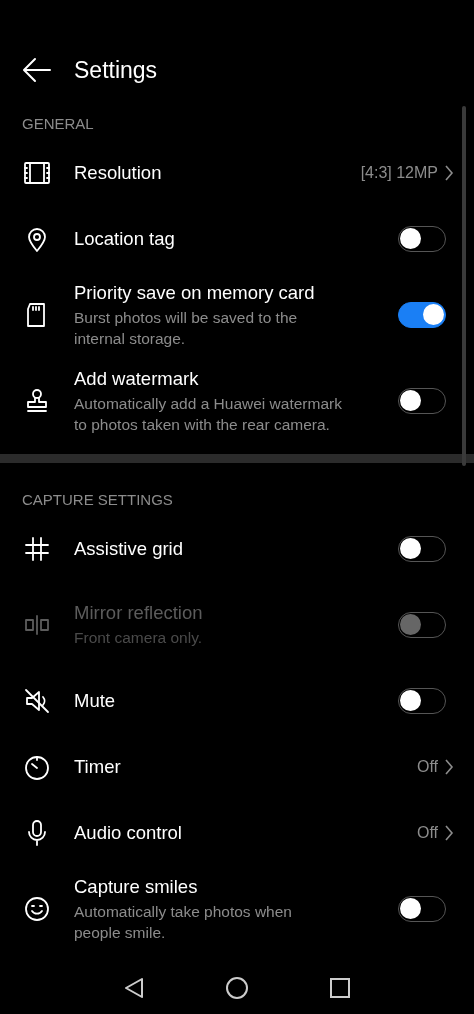  Describe the element at coordinates (37, 70) in the screenshot. I see `back-arrow-icon` at that location.